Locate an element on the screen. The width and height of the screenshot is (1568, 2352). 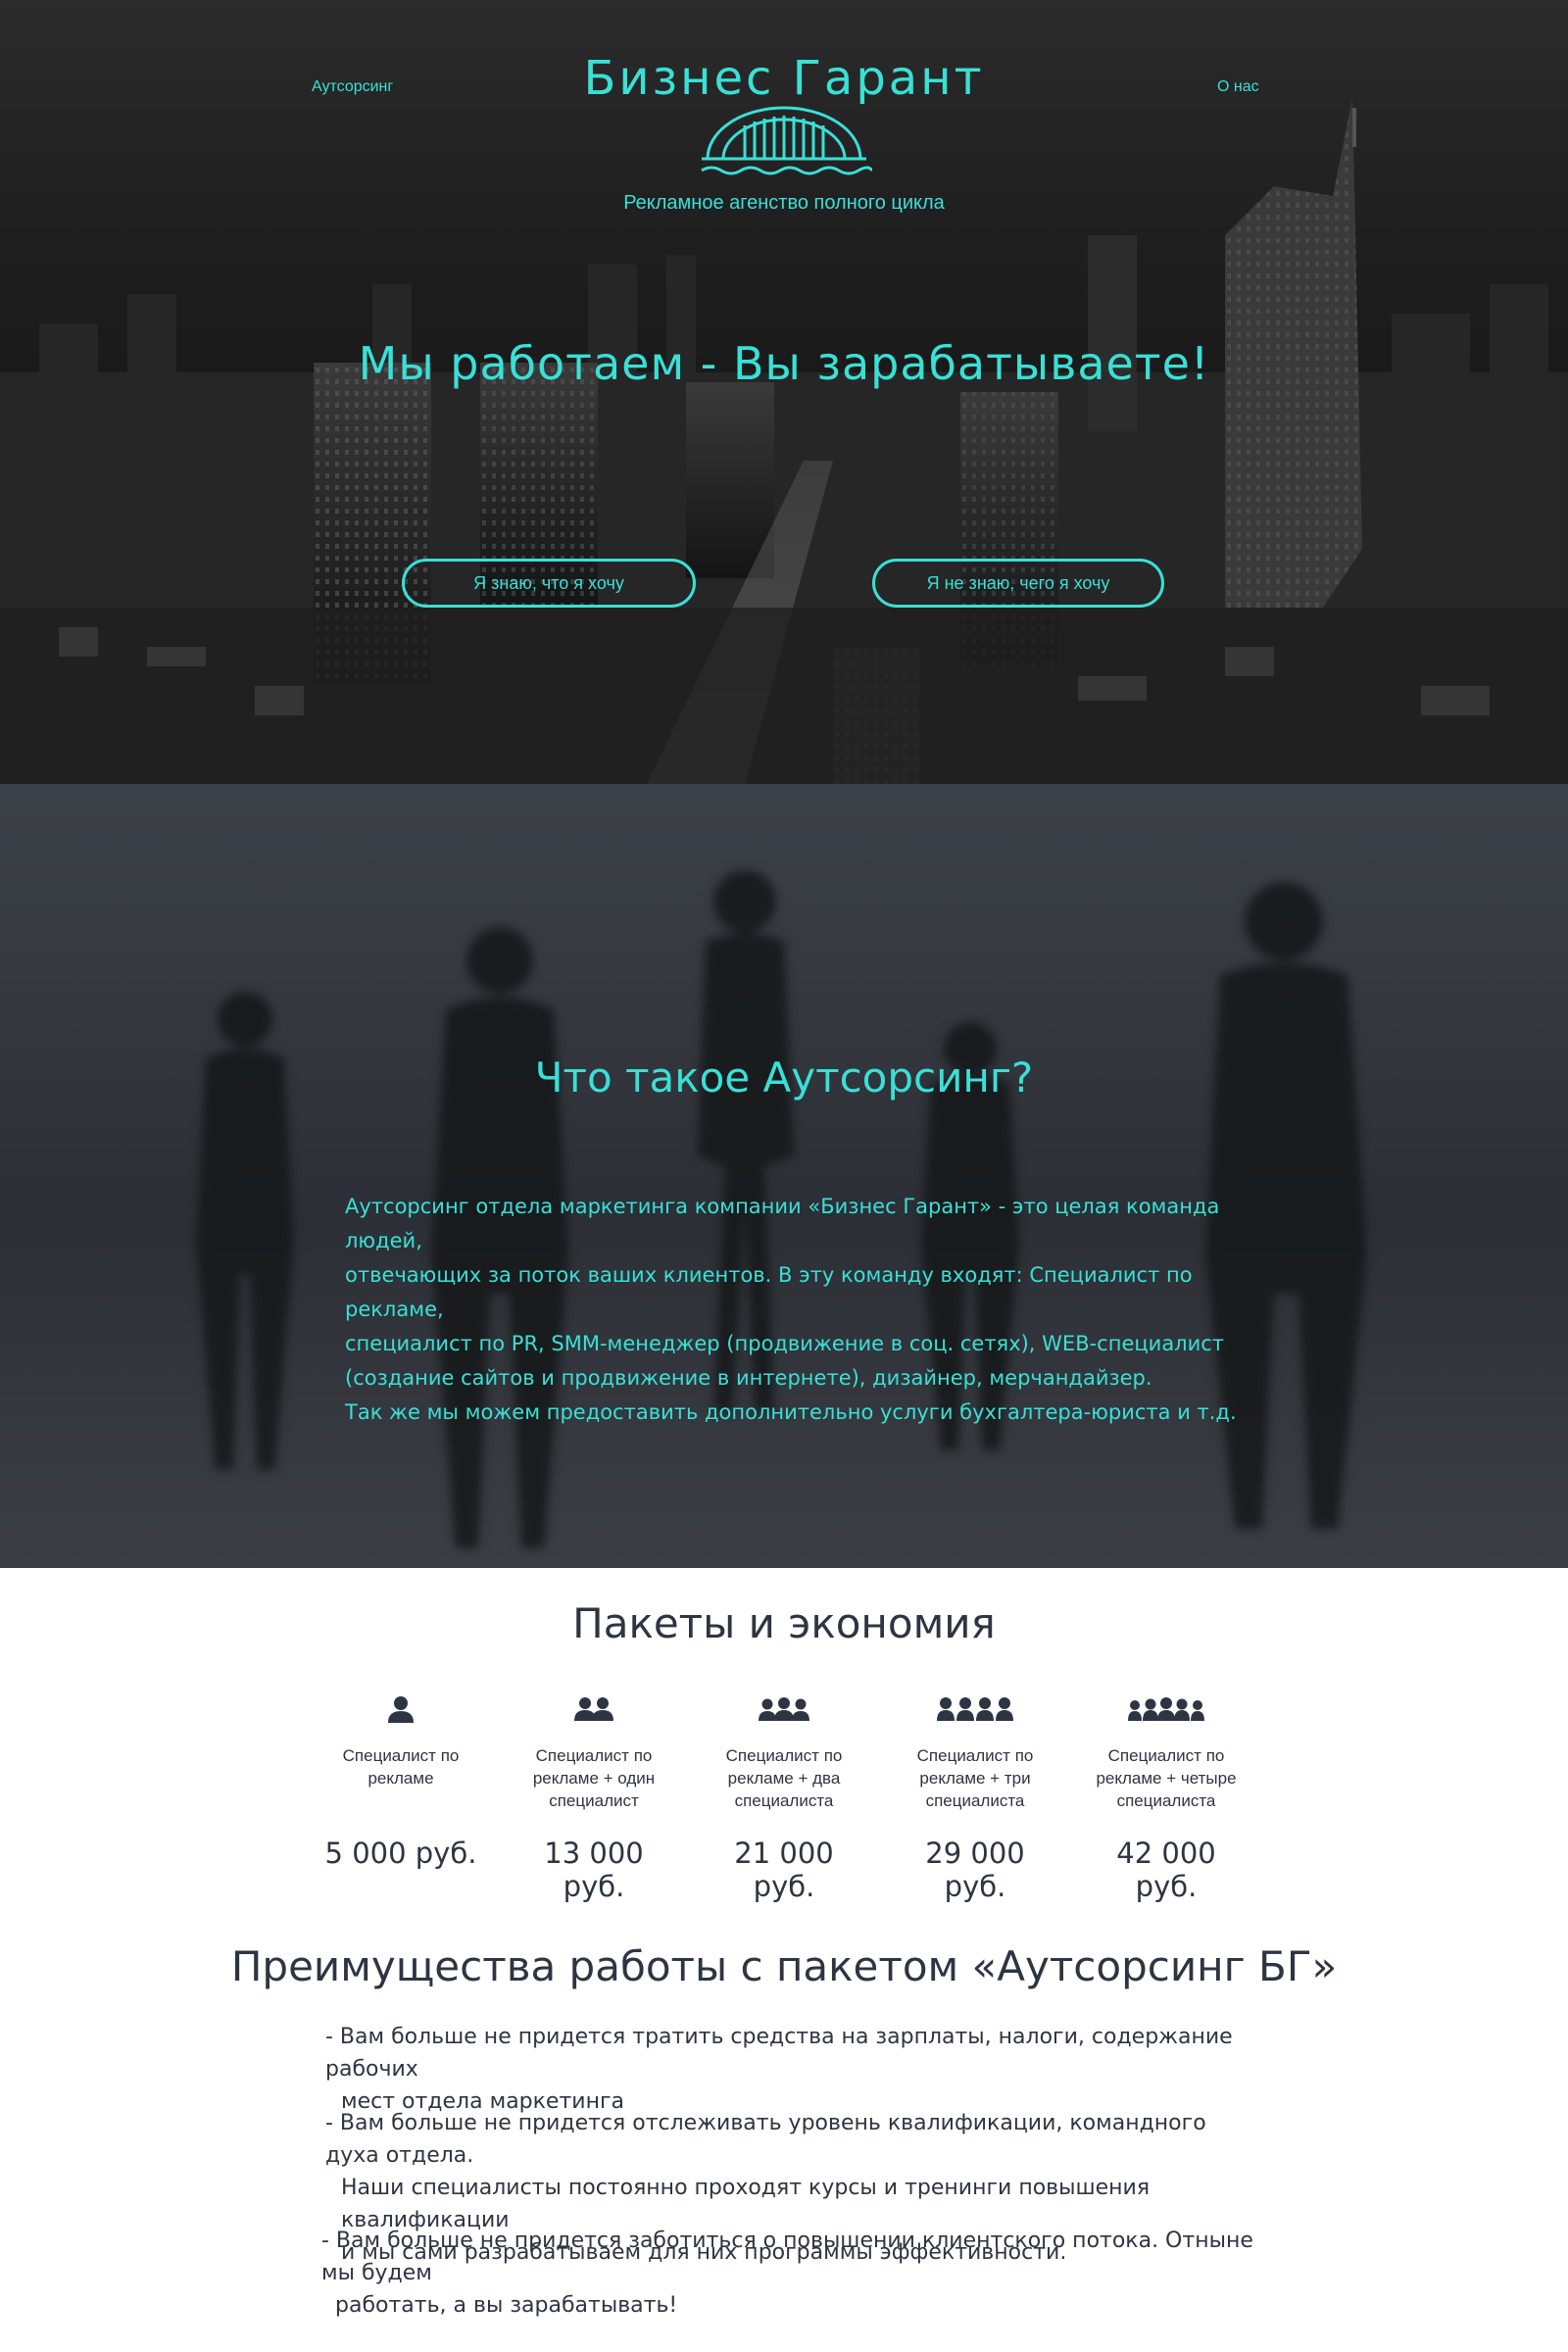
package-description: Специалист по рекламе is located at coordinates (401, 1767).